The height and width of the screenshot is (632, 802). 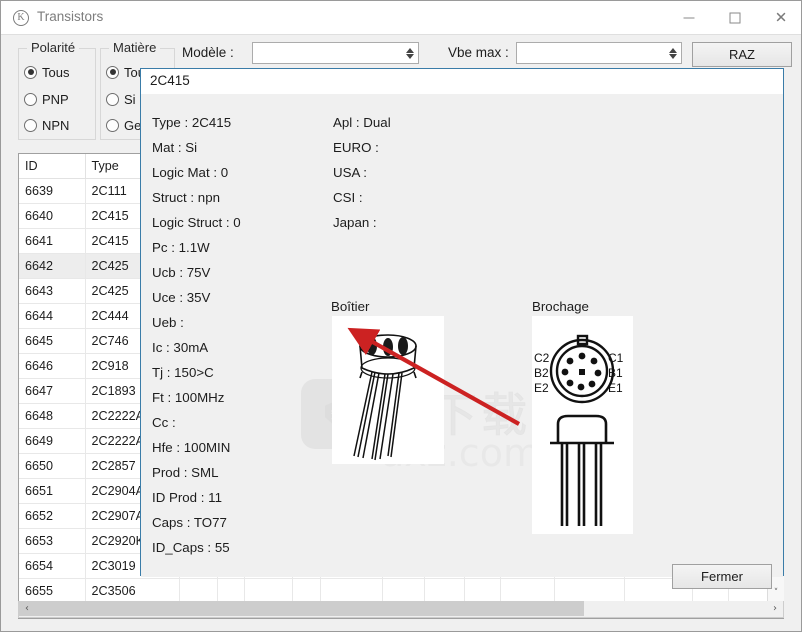 What do you see at coordinates (135, 47) in the screenshot?
I see `matiere-legend: Matière` at bounding box center [135, 47].